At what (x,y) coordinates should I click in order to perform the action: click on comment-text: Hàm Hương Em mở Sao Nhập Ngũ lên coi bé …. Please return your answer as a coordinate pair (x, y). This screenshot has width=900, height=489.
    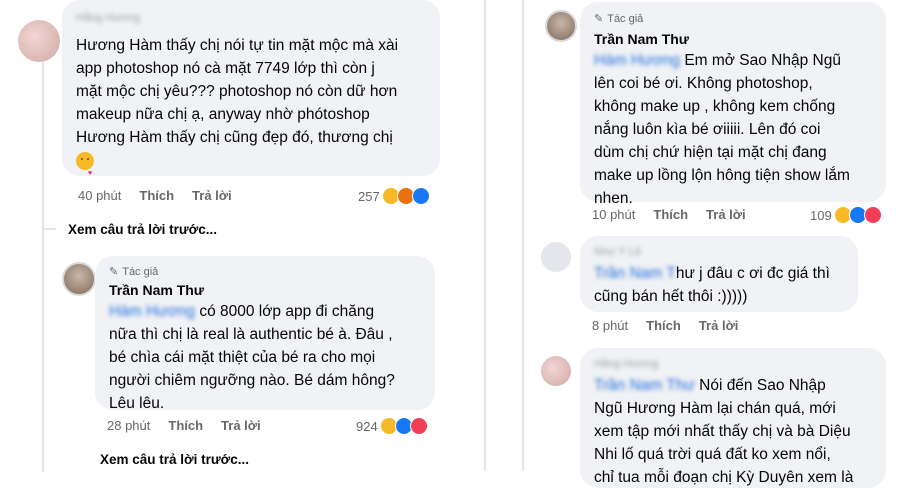
    Looking at the image, I should click on (722, 129).